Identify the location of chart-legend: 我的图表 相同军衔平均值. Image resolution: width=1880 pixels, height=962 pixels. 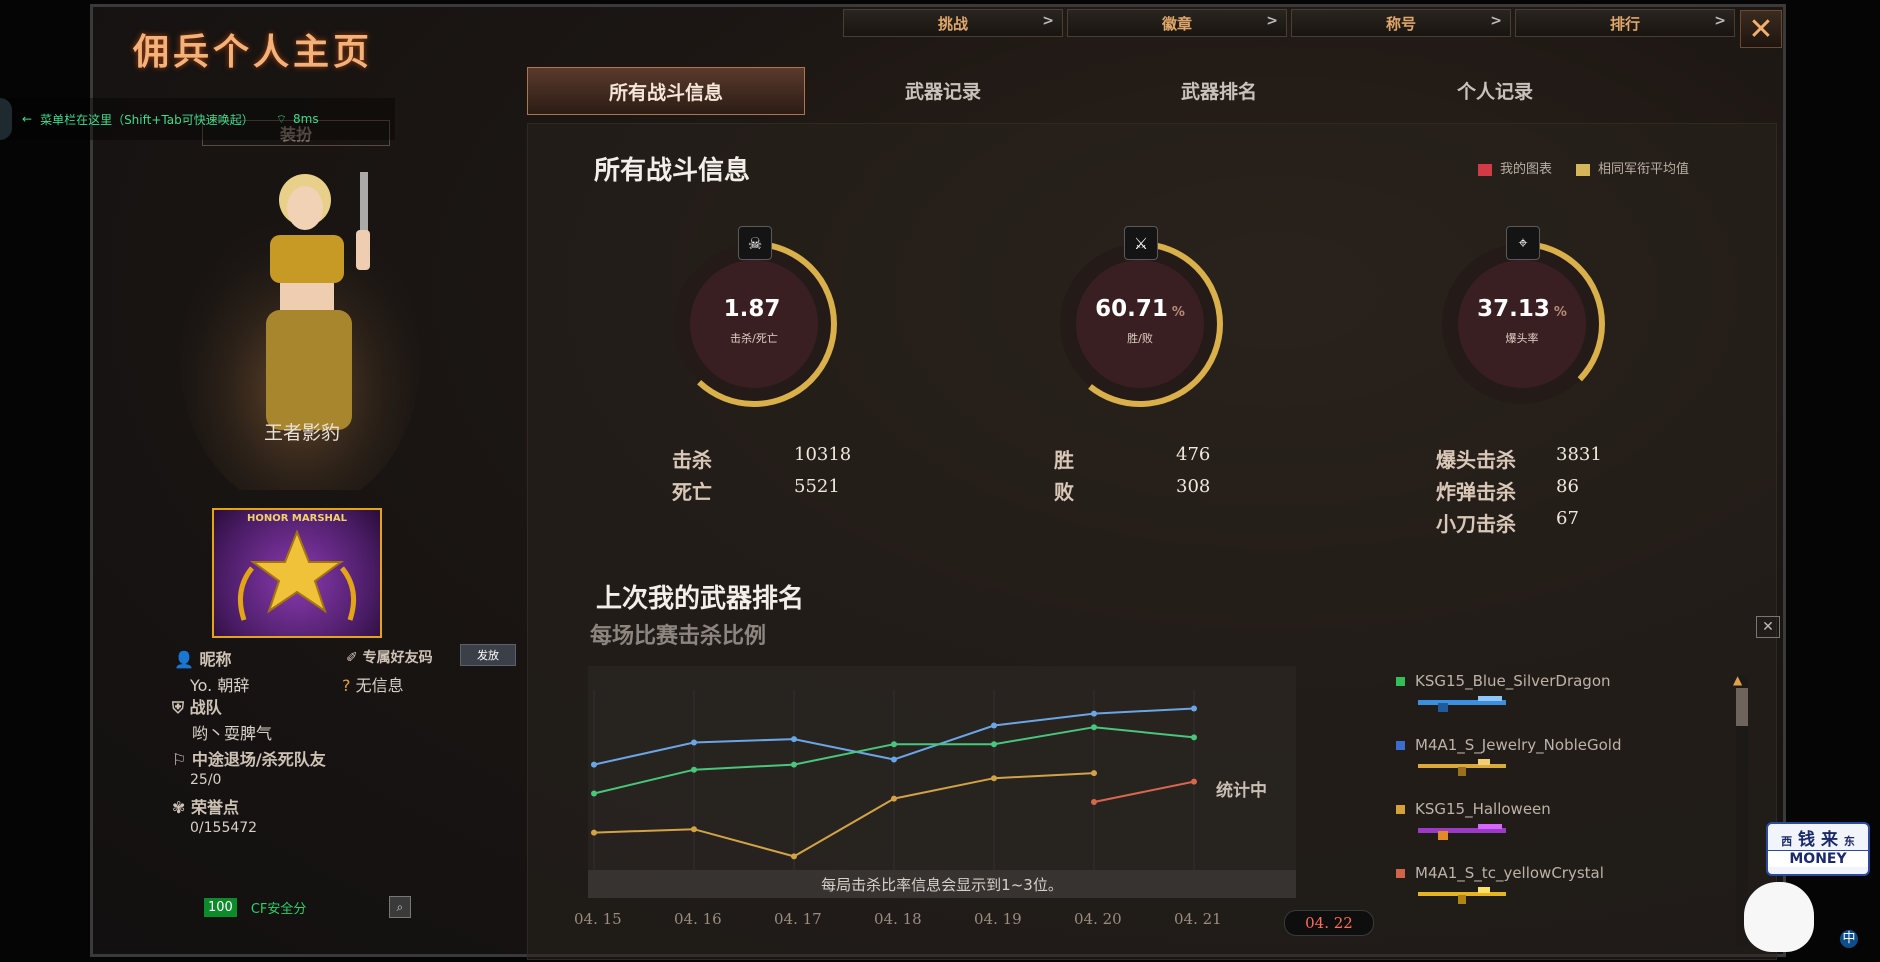
(1583, 167).